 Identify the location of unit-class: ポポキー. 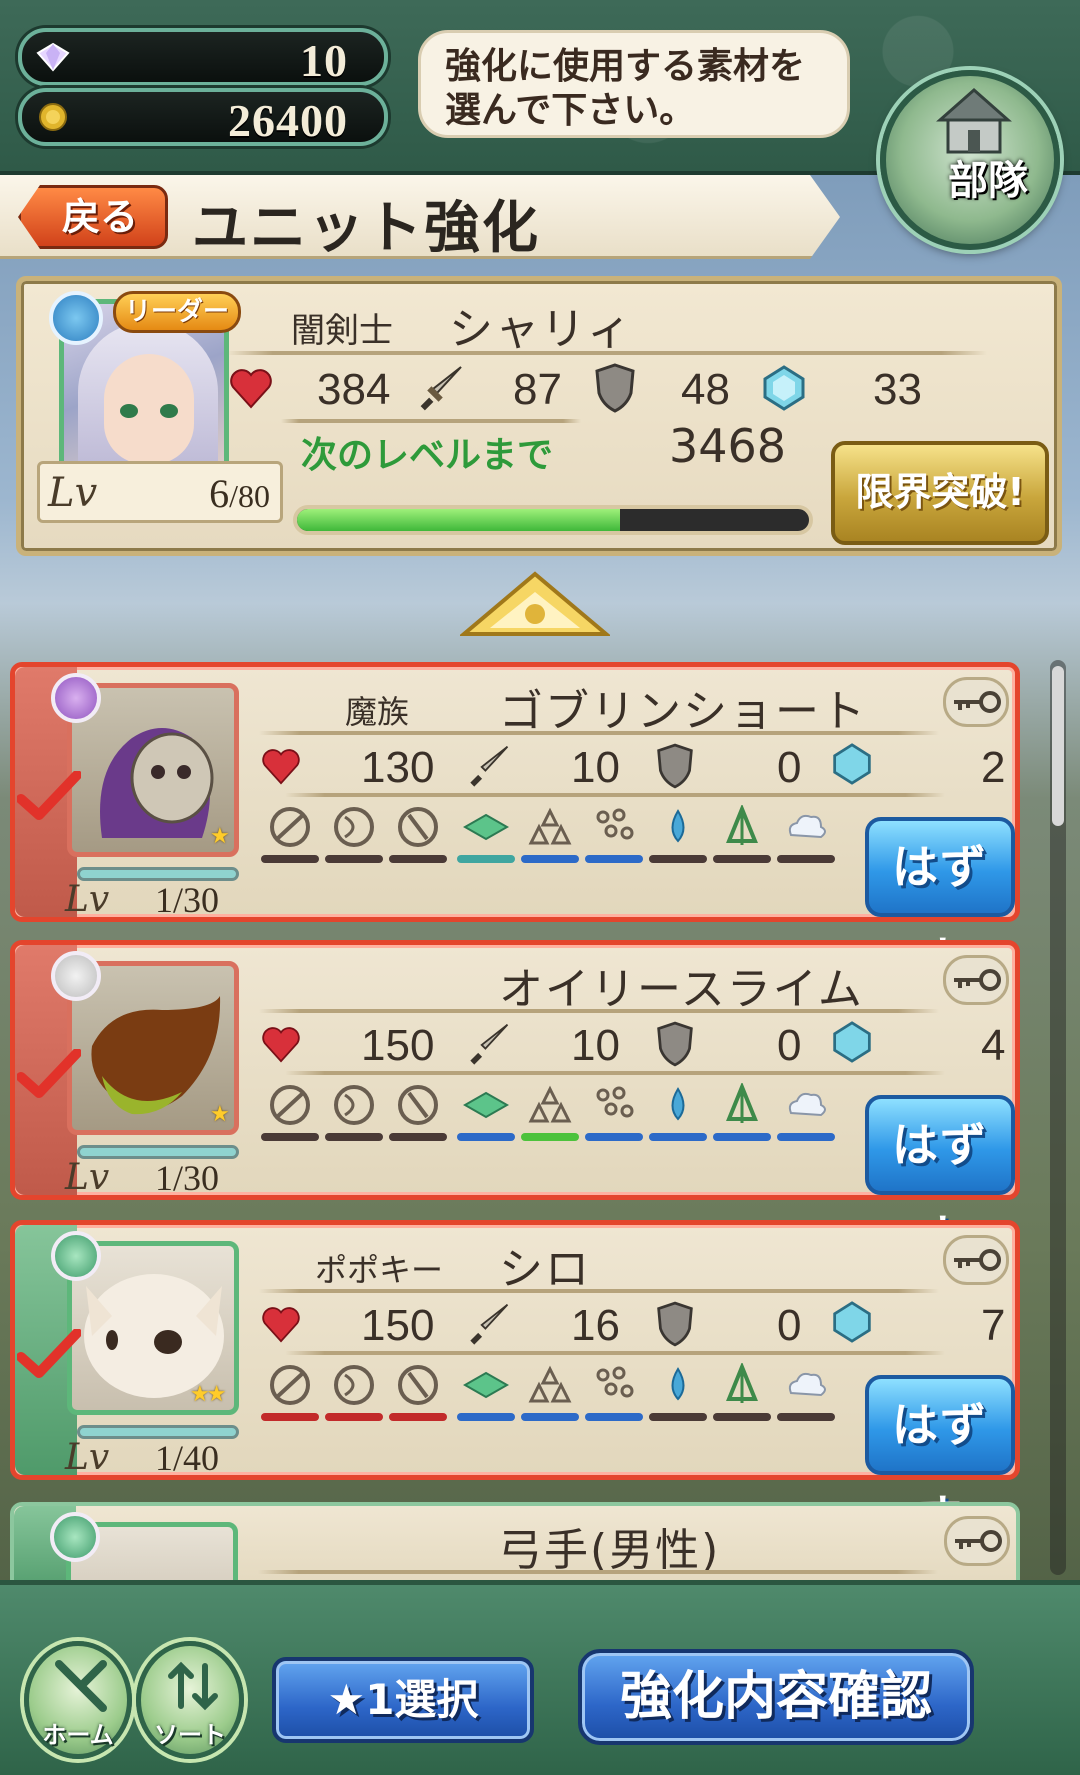
(379, 1270).